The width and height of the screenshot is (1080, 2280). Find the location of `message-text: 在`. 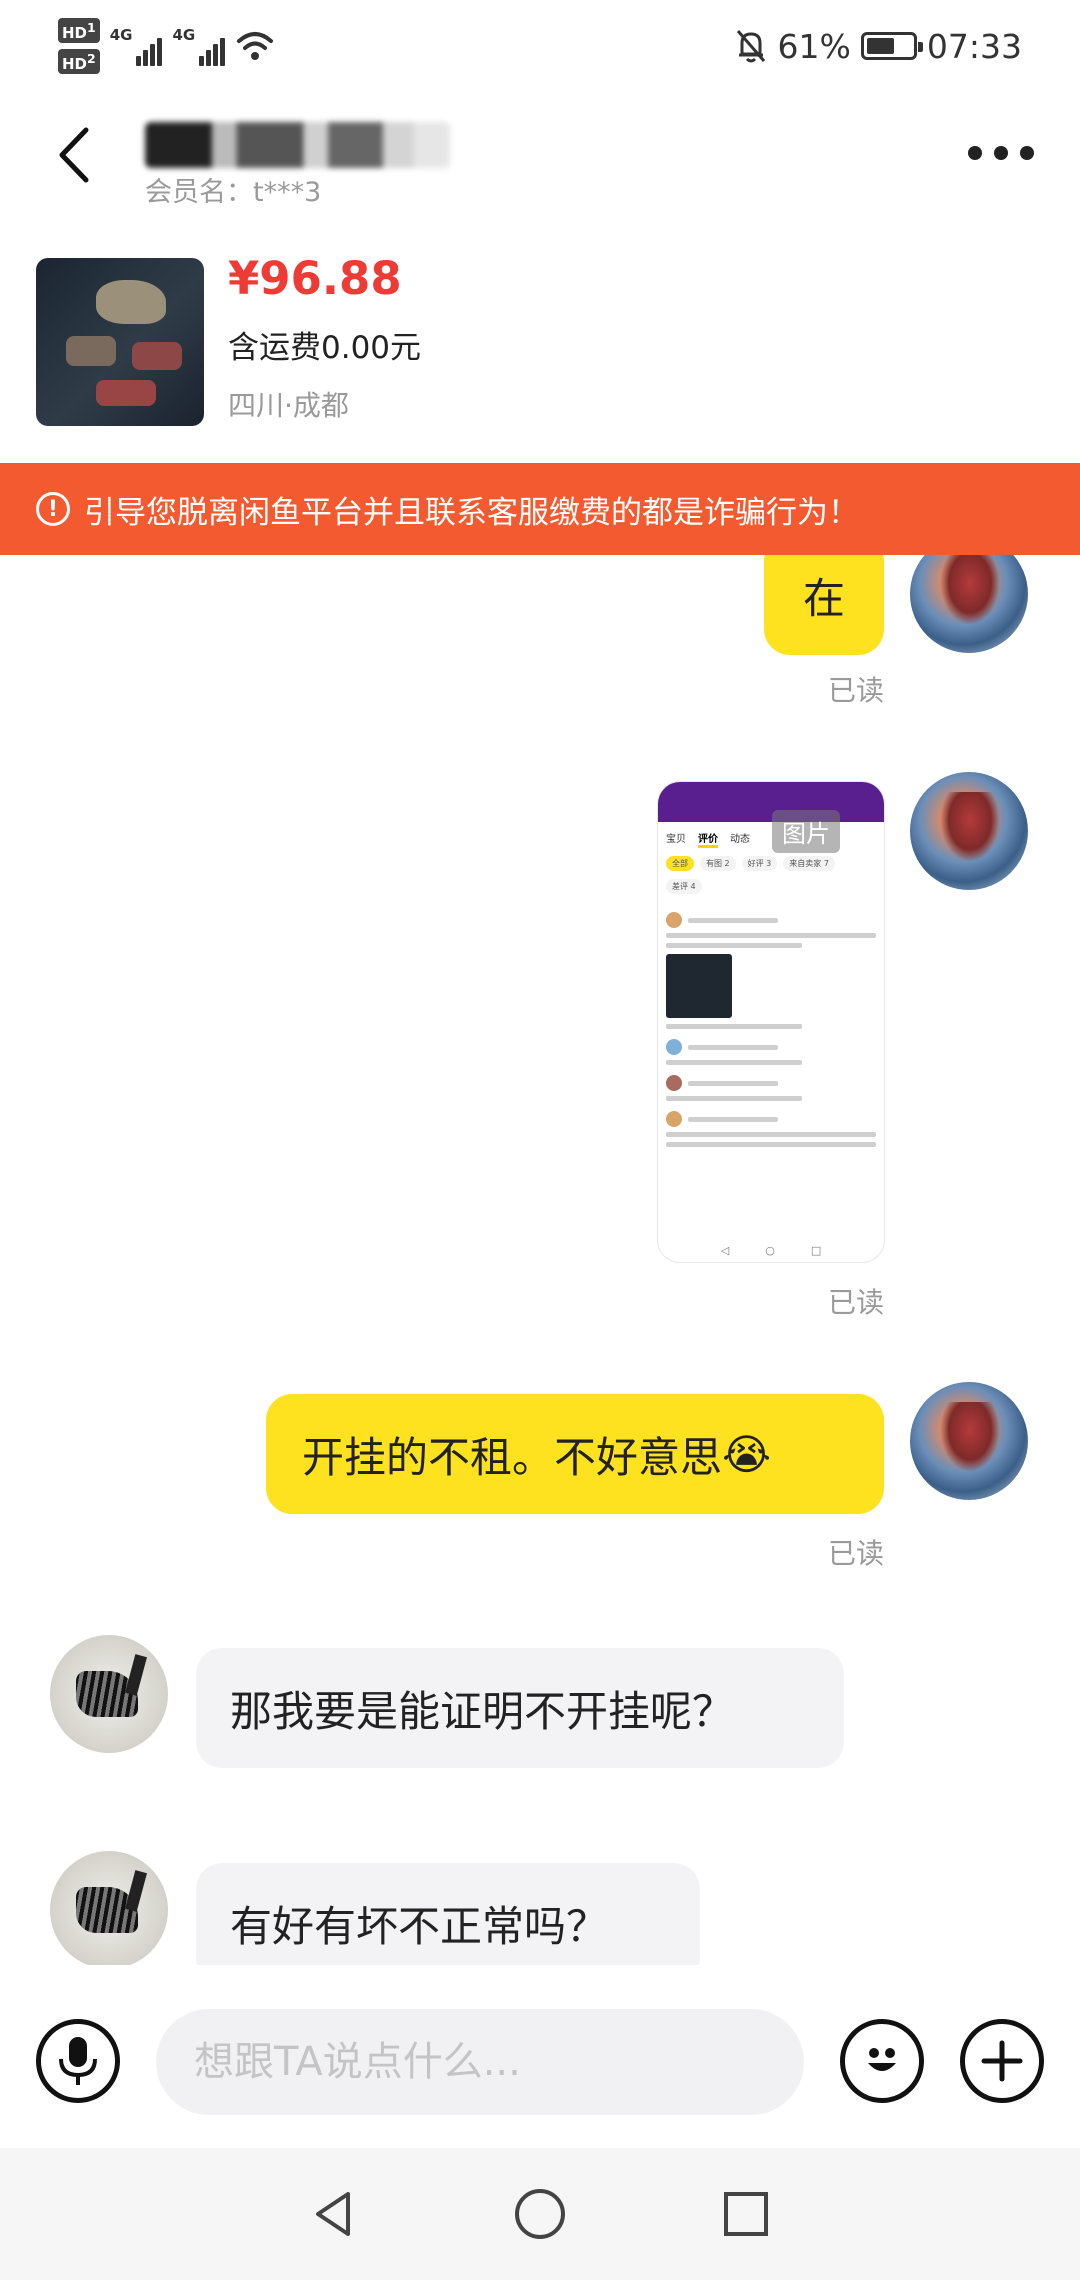

message-text: 在 is located at coordinates (823, 598).